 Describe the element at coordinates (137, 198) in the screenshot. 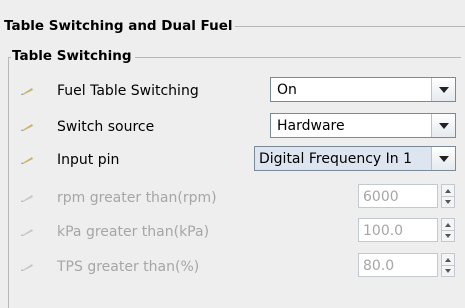

I see `rpm-greater-than-label: rpm greater than(rpm)` at that location.